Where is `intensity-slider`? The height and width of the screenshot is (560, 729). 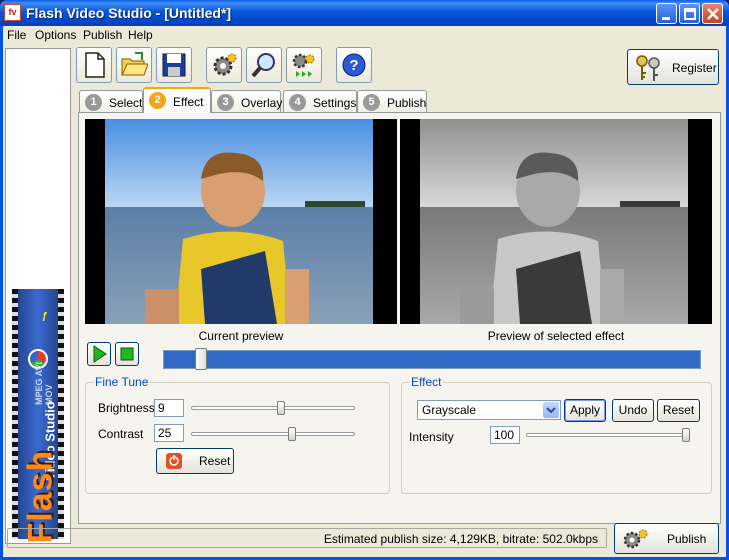
intensity-slider is located at coordinates (608, 435).